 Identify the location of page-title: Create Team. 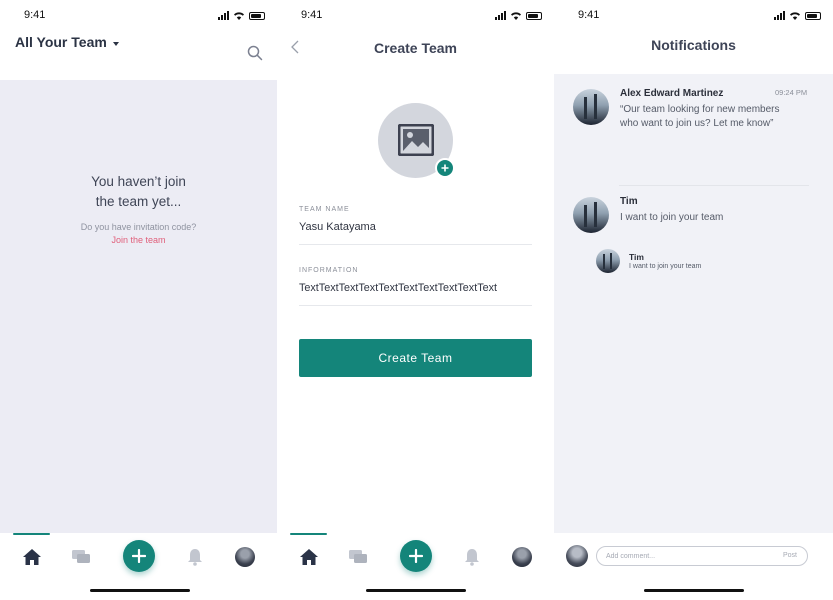
(415, 48).